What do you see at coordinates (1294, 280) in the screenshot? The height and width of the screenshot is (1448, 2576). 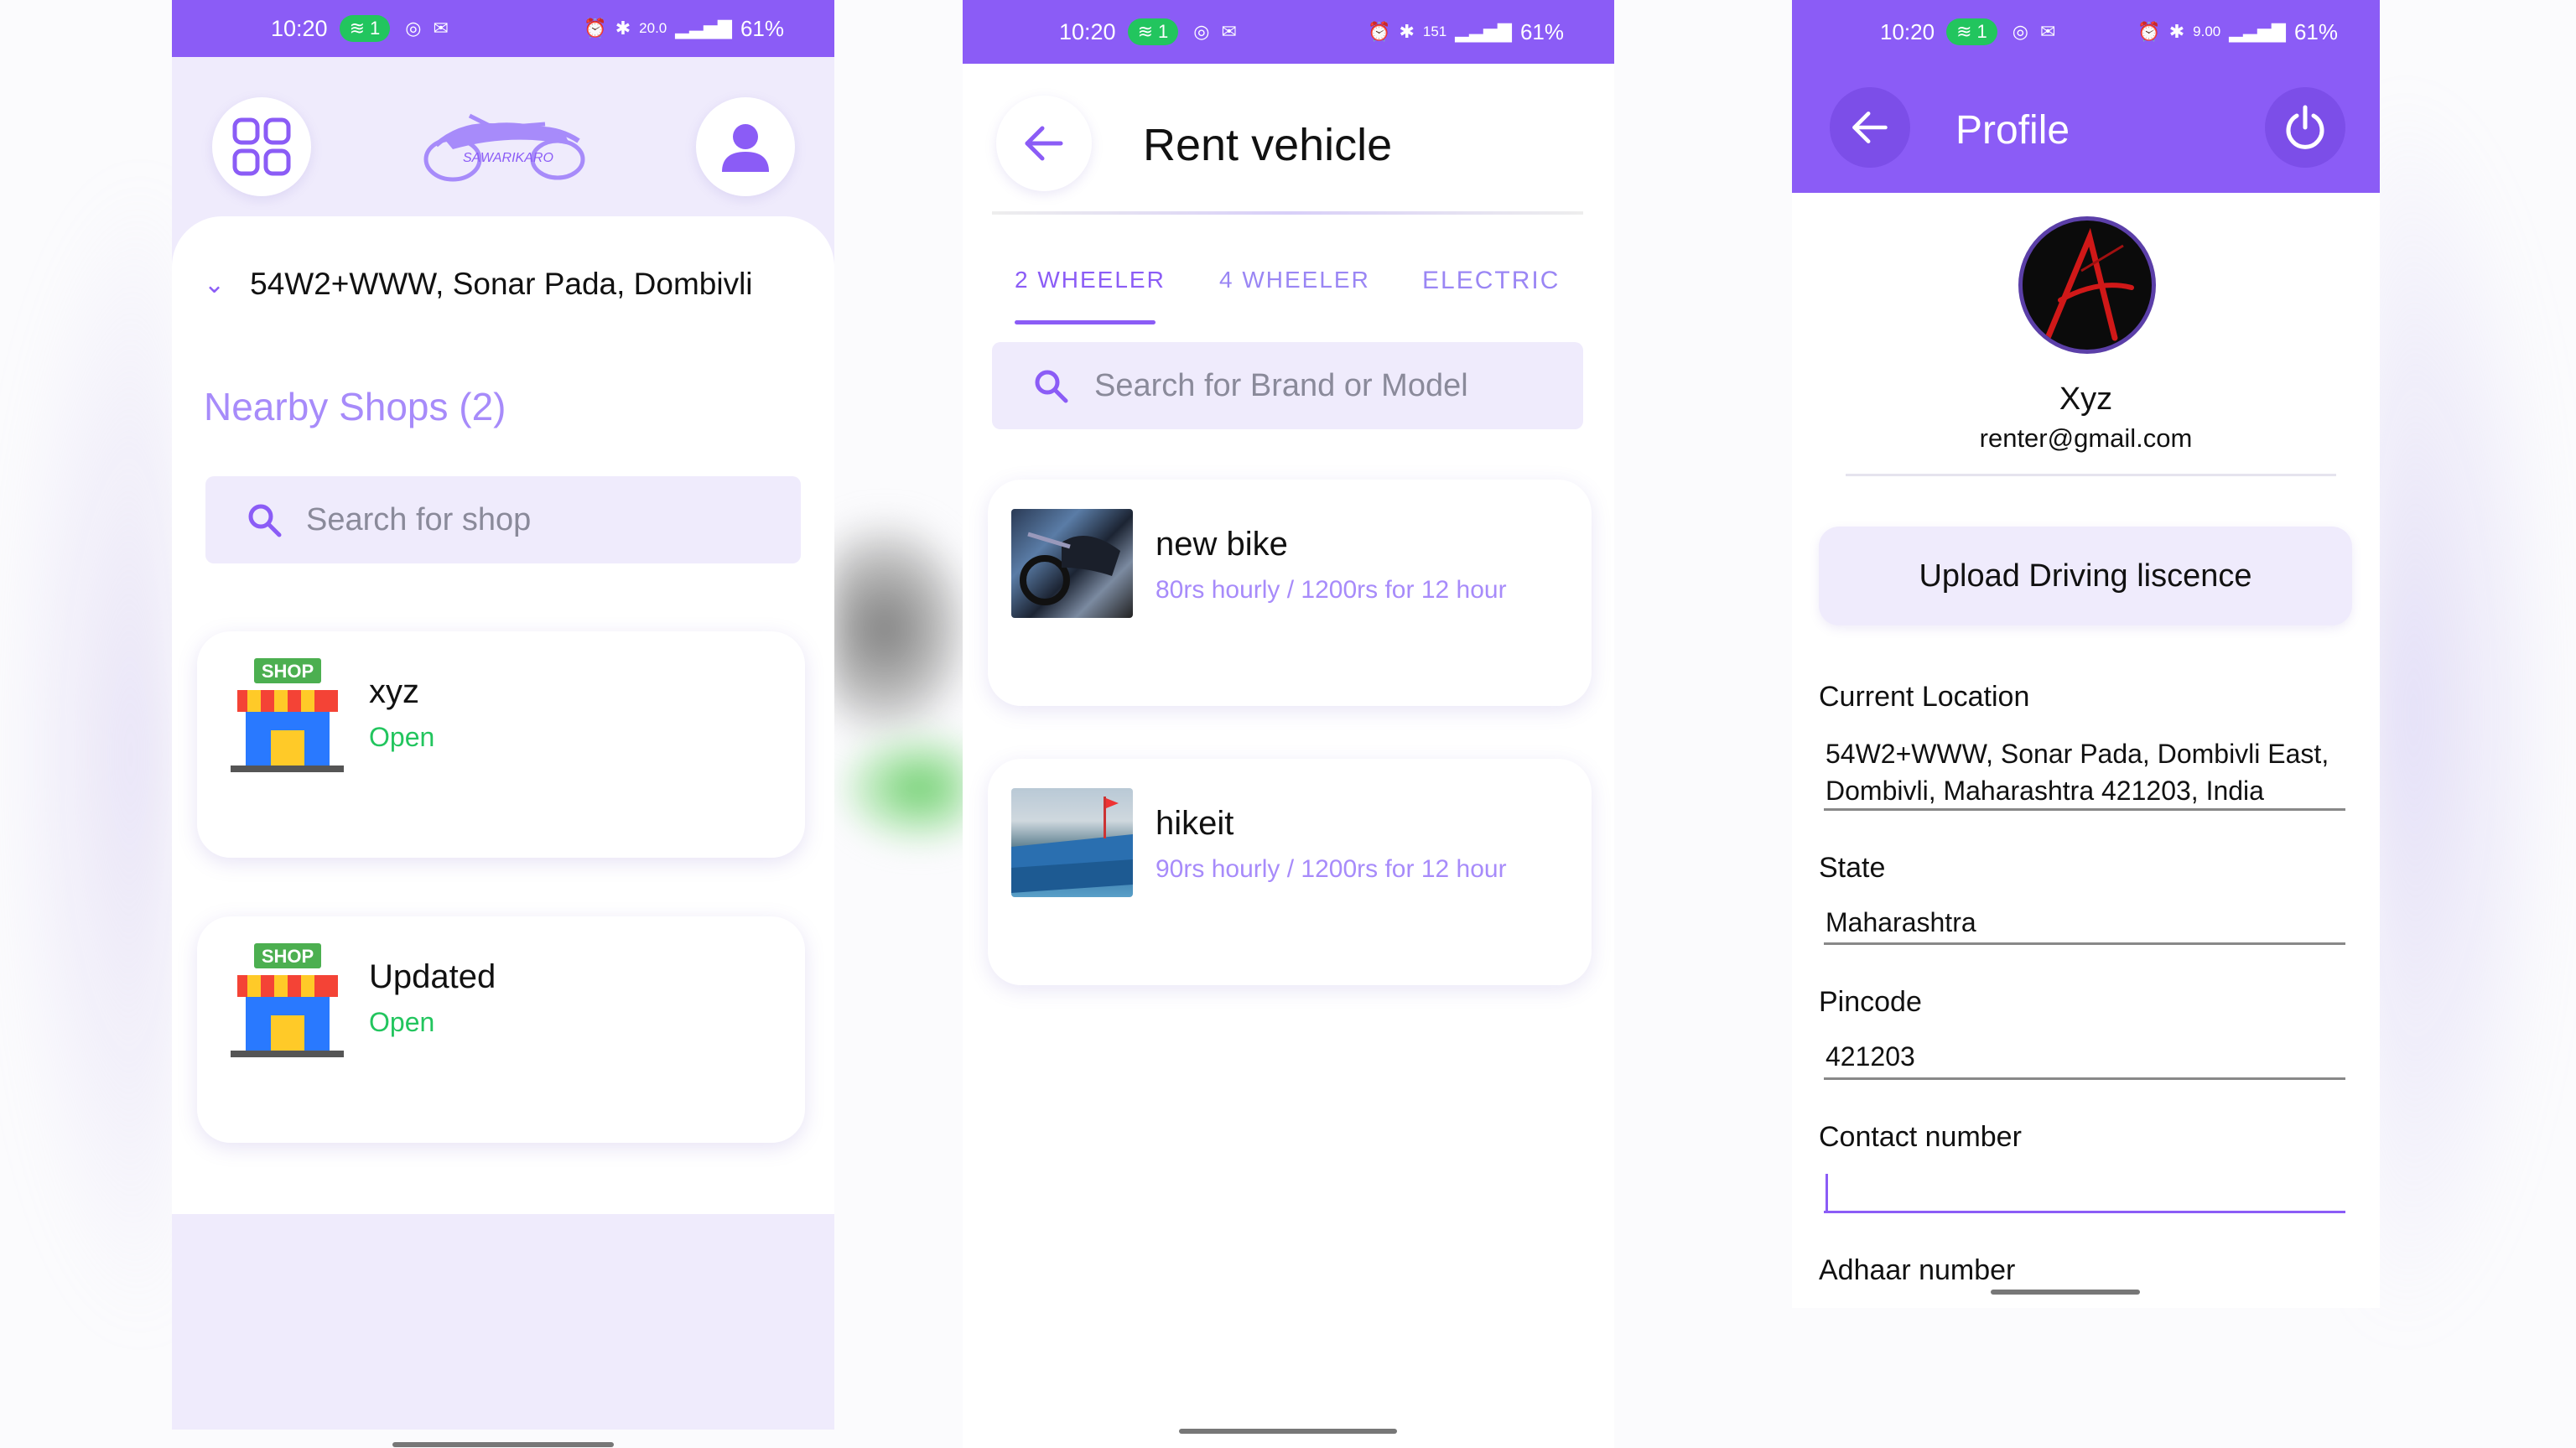 I see `tab-4-wheeler: 4 WHEELER` at bounding box center [1294, 280].